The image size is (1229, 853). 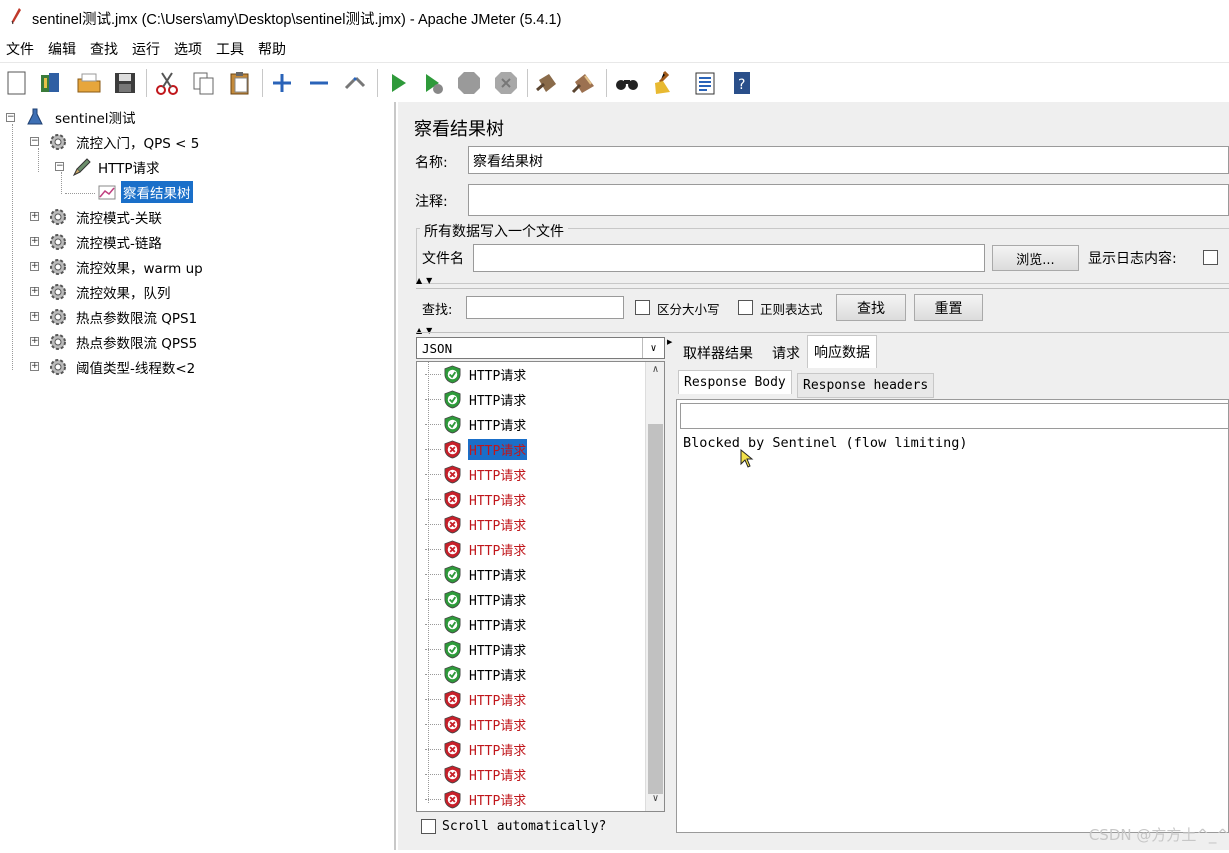 What do you see at coordinates (273, 47) in the screenshot?
I see `menu-help: 帮助` at bounding box center [273, 47].